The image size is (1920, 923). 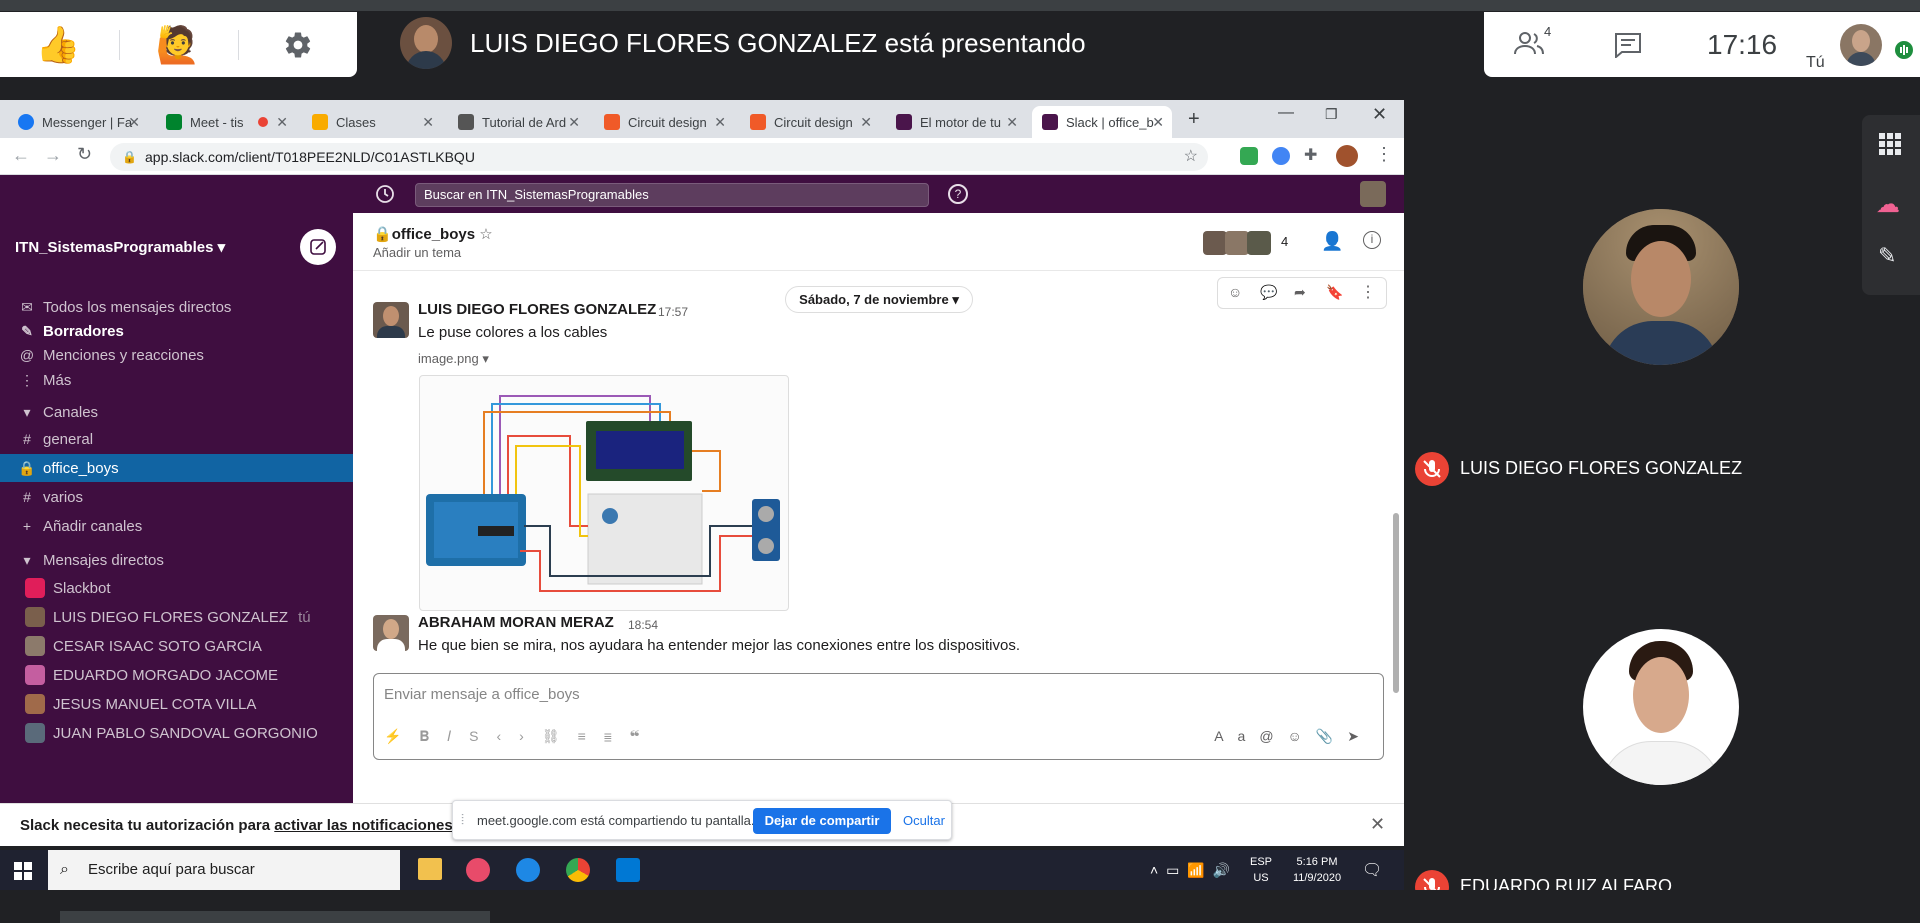 What do you see at coordinates (224, 870) in the screenshot?
I see `taskbar-search-input: ⌕ Escribe aquí para buscar` at bounding box center [224, 870].